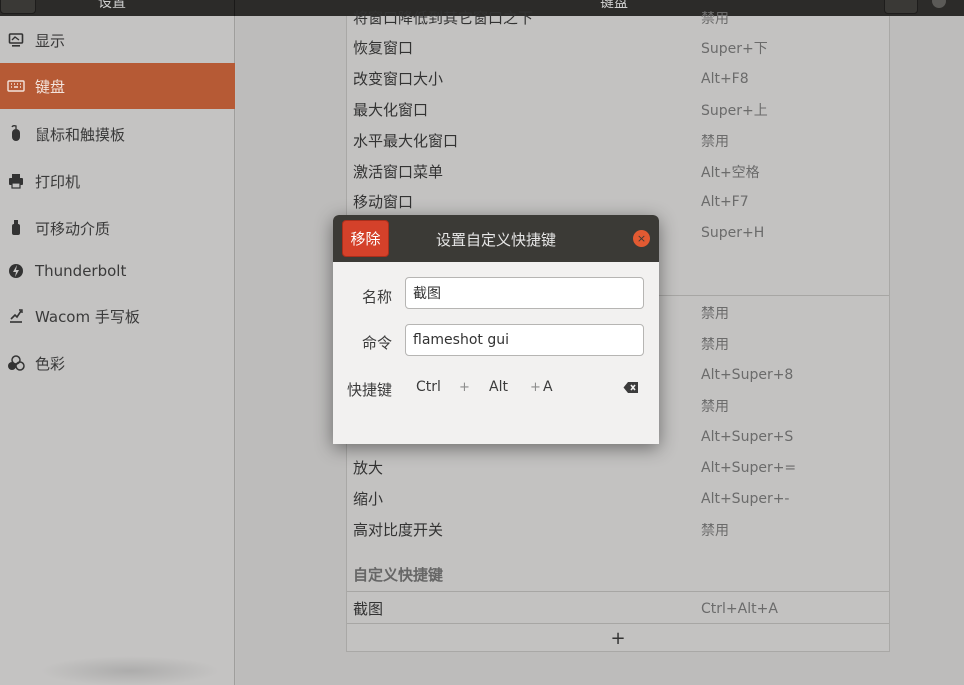  What do you see at coordinates (16, 316) in the screenshot?
I see `tablet-icon` at bounding box center [16, 316].